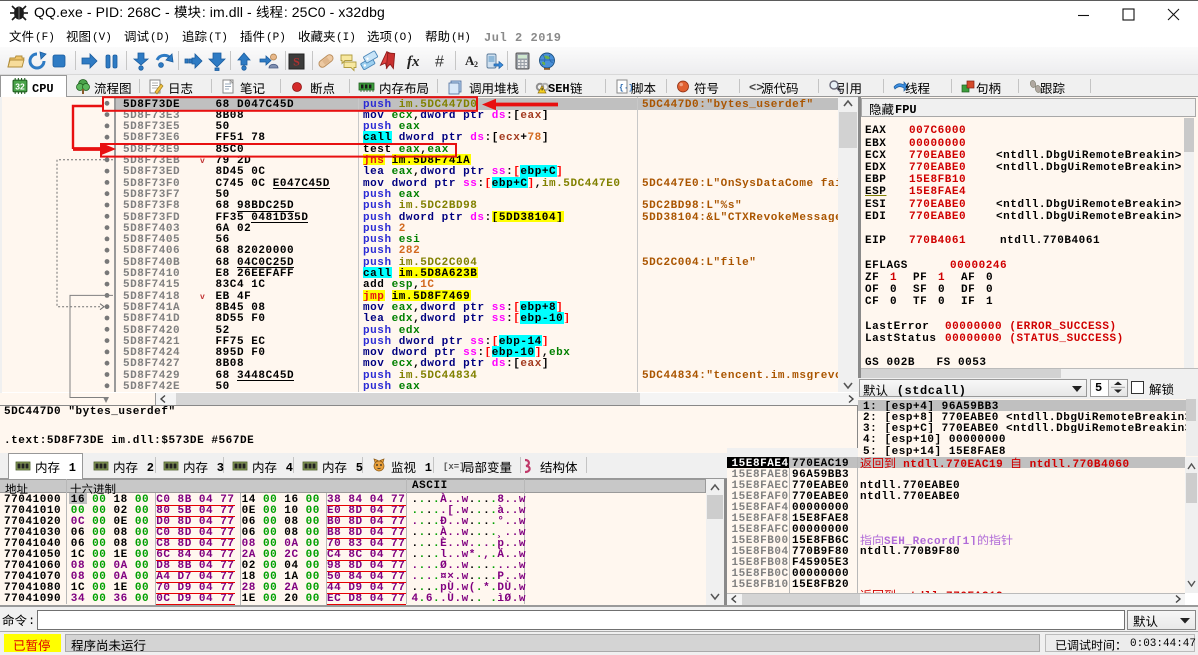  Describe the element at coordinates (296, 62) in the screenshot. I see `svg-text: S` at that location.